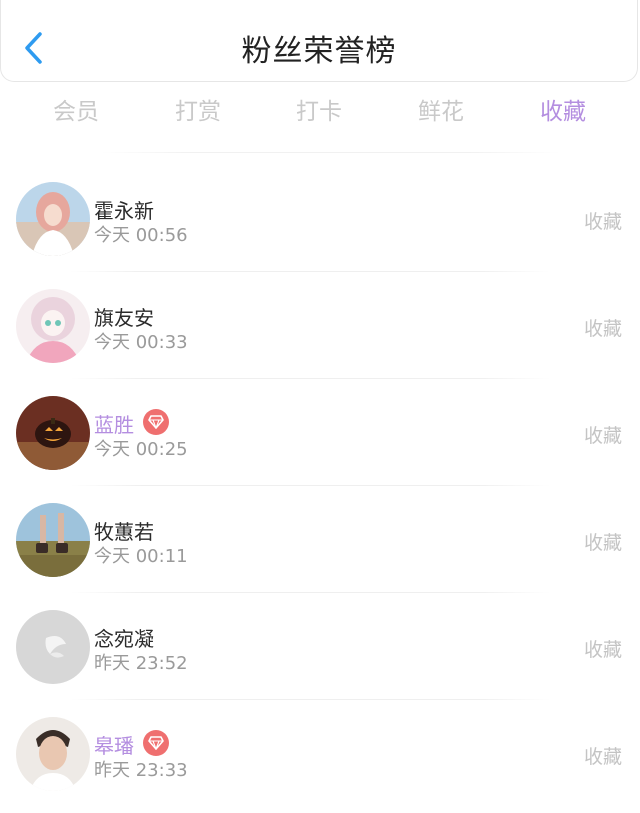  What do you see at coordinates (141, 449) in the screenshot?
I see `fan-time: 今天 00:25` at bounding box center [141, 449].